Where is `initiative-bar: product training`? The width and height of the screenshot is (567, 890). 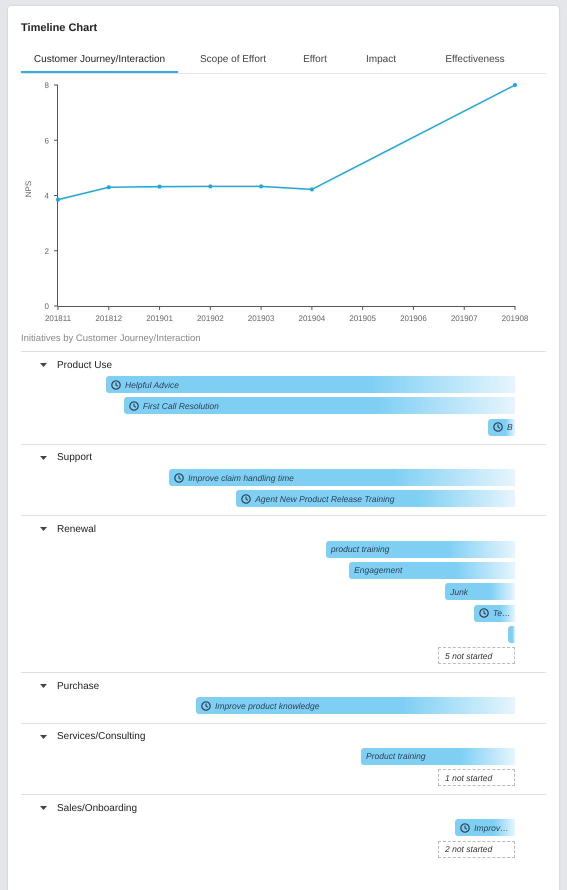
initiative-bar: product training is located at coordinates (420, 549).